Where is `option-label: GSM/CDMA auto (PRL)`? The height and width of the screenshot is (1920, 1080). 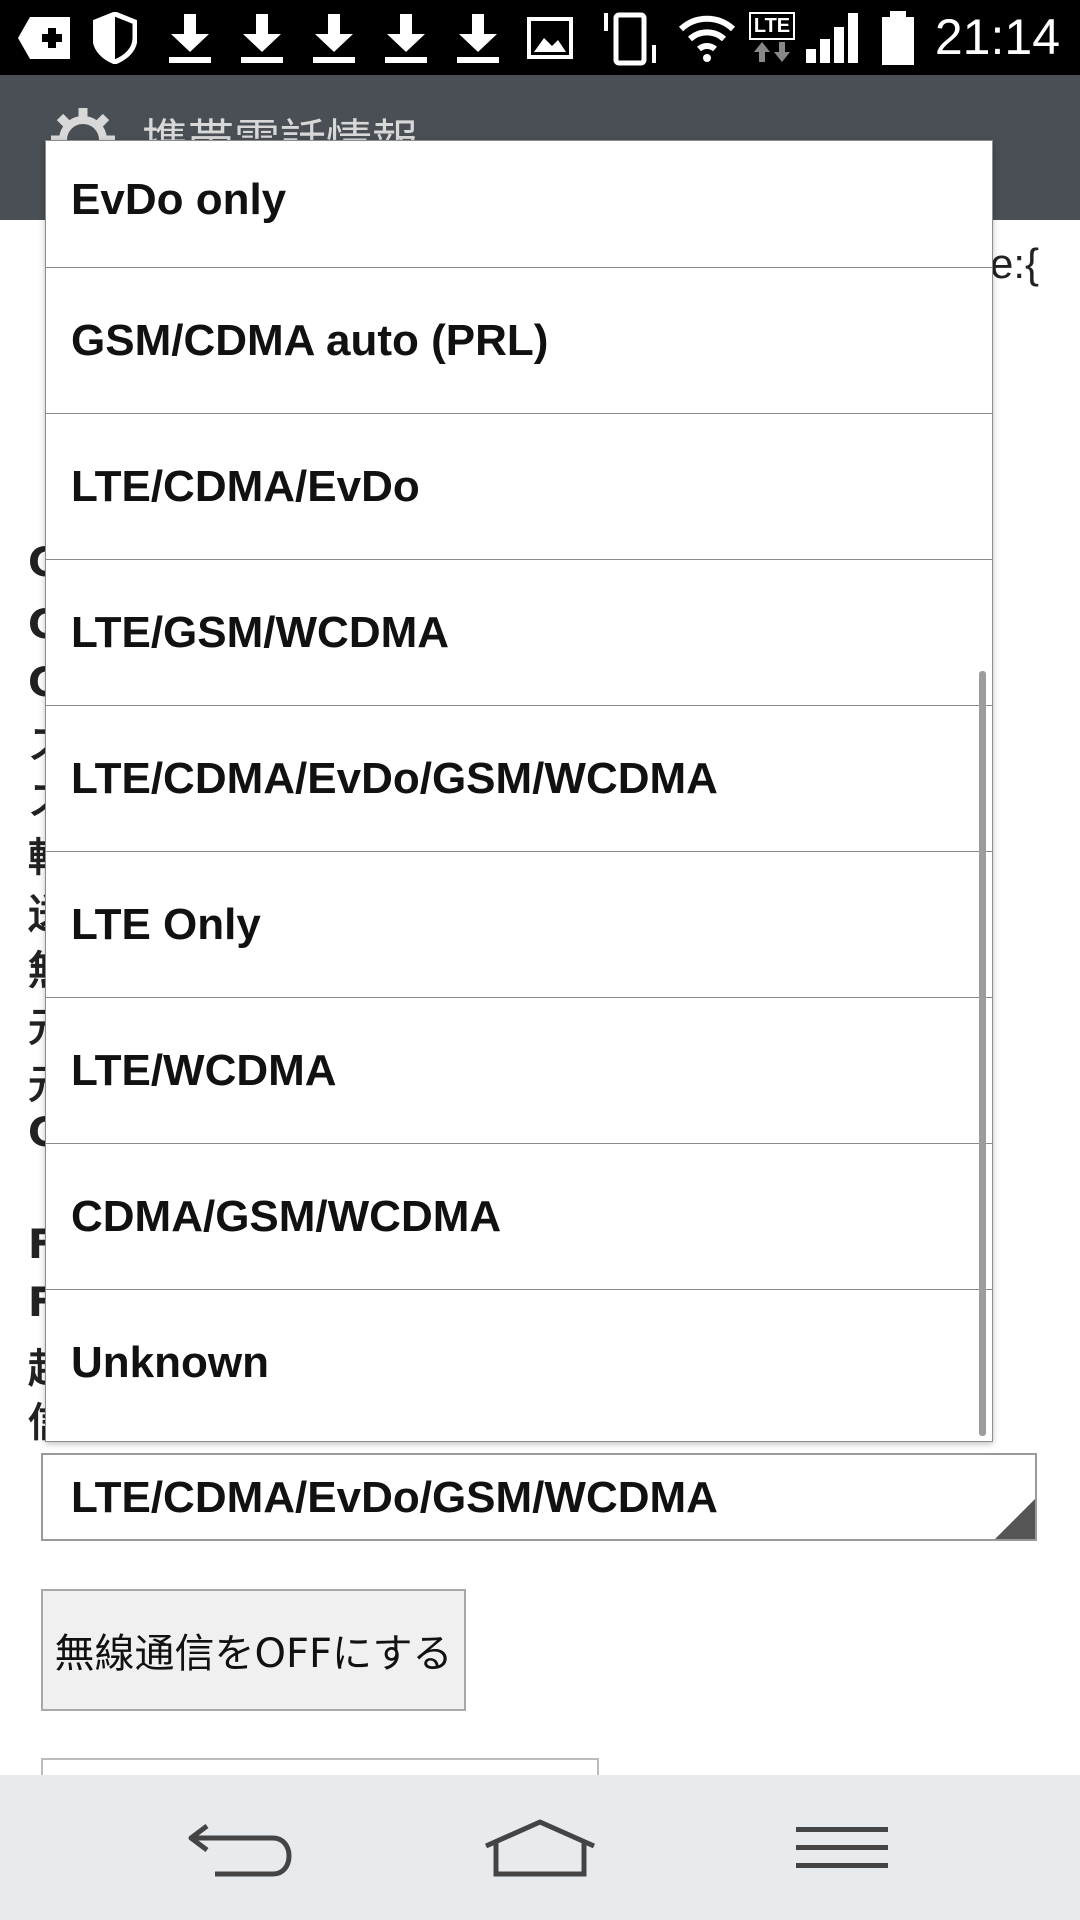 option-label: GSM/CDMA auto (PRL) is located at coordinates (310, 340).